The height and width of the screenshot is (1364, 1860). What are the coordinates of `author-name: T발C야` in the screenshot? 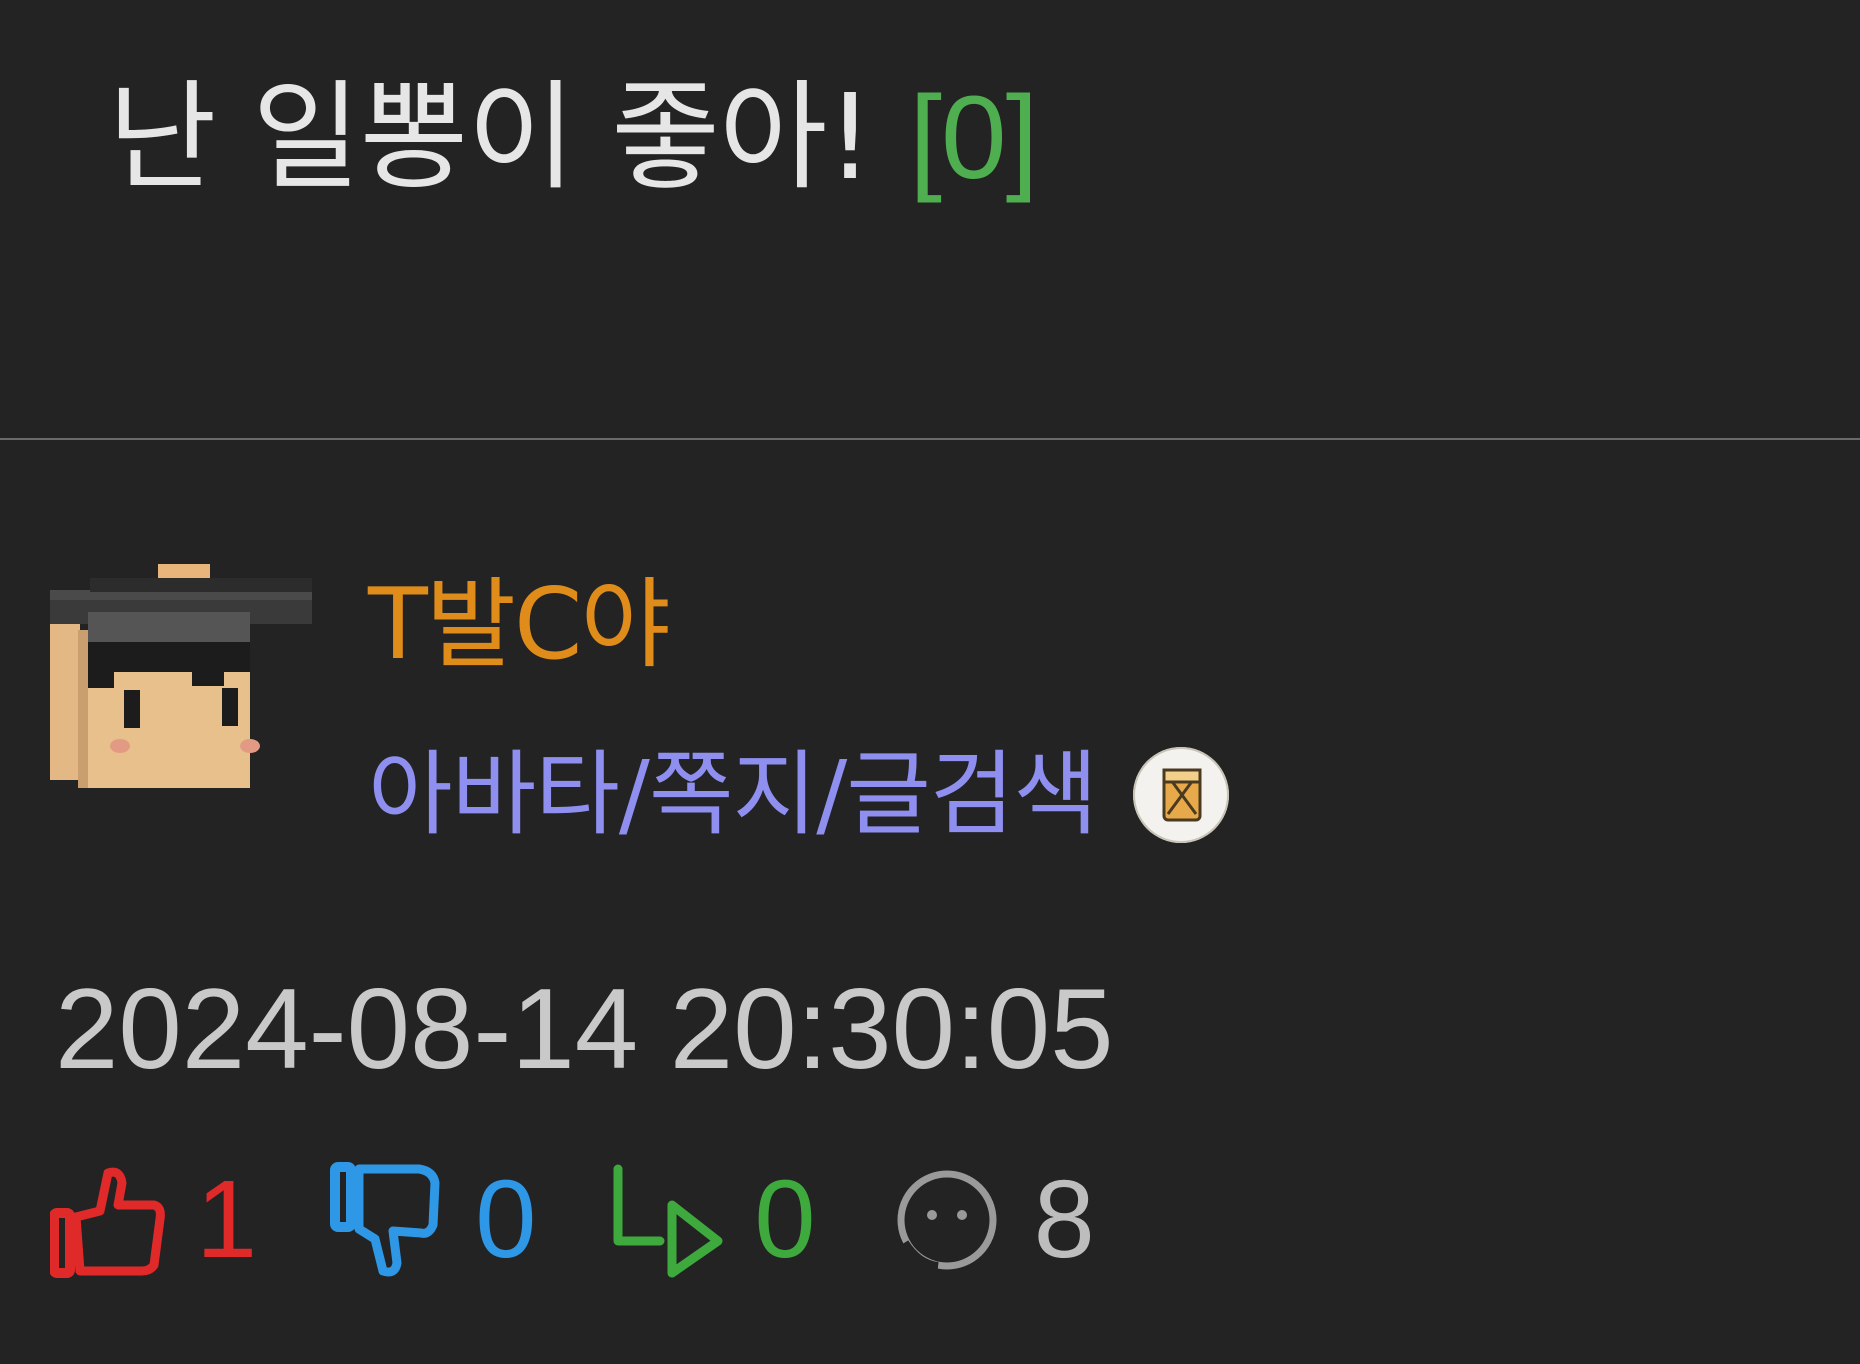 It's located at (519, 625).